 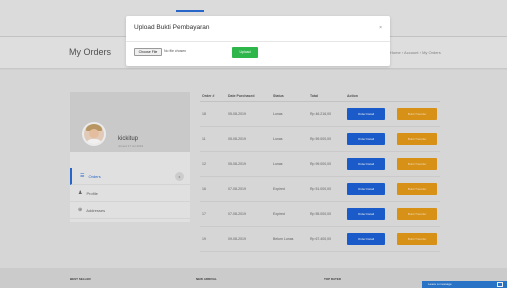 What do you see at coordinates (380, 28) in the screenshot?
I see `close-icon: ×` at bounding box center [380, 28].